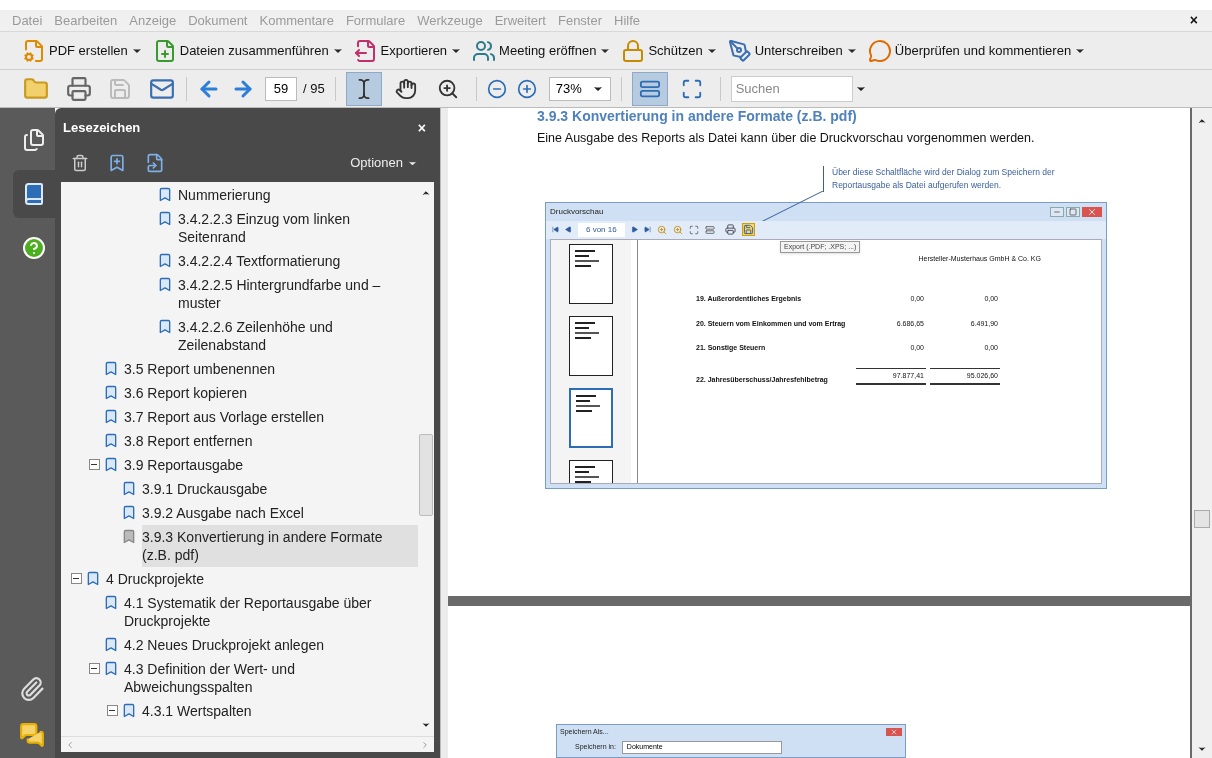 This screenshot has height=758, width=1212. What do you see at coordinates (579, 88) in the screenshot?
I see `zoom-field: 73%` at bounding box center [579, 88].